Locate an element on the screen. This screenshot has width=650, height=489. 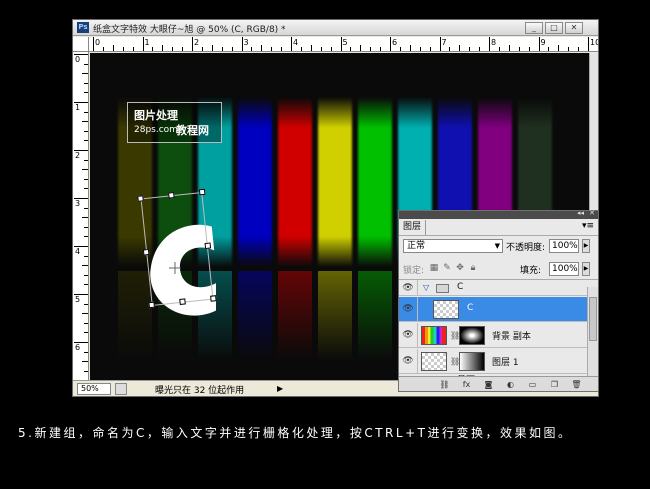
lock-transparent-icon: ▦ is located at coordinates (434, 268).